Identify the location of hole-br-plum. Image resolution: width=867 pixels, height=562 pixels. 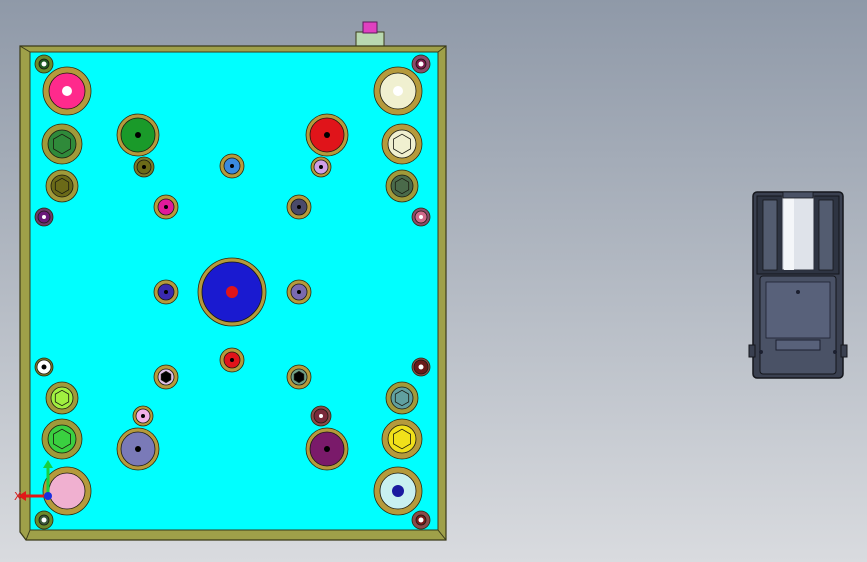
(327, 449).